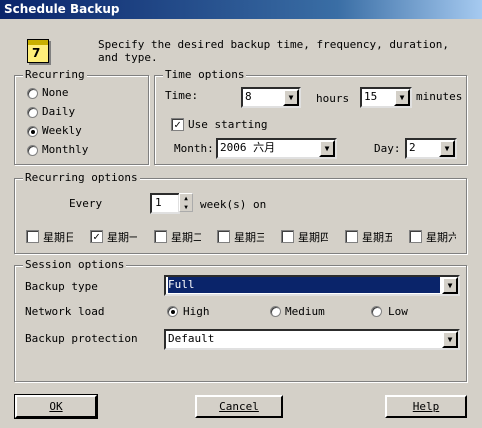  I want to click on day-label-4: 星期四, so click(313, 237).